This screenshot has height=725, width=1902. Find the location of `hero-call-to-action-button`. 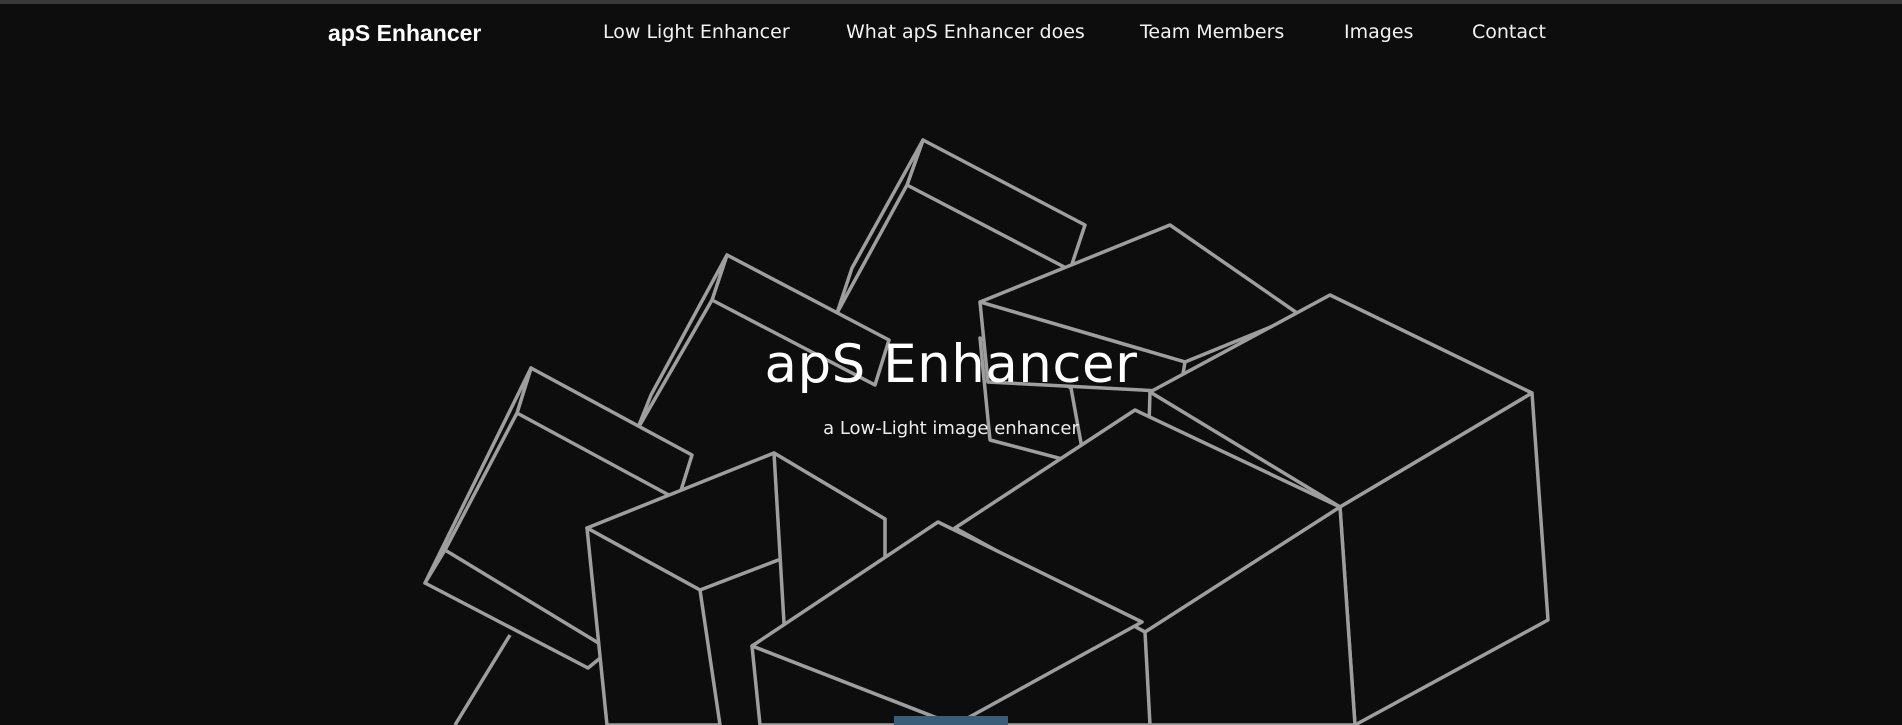

hero-call-to-action-button is located at coordinates (951, 720).